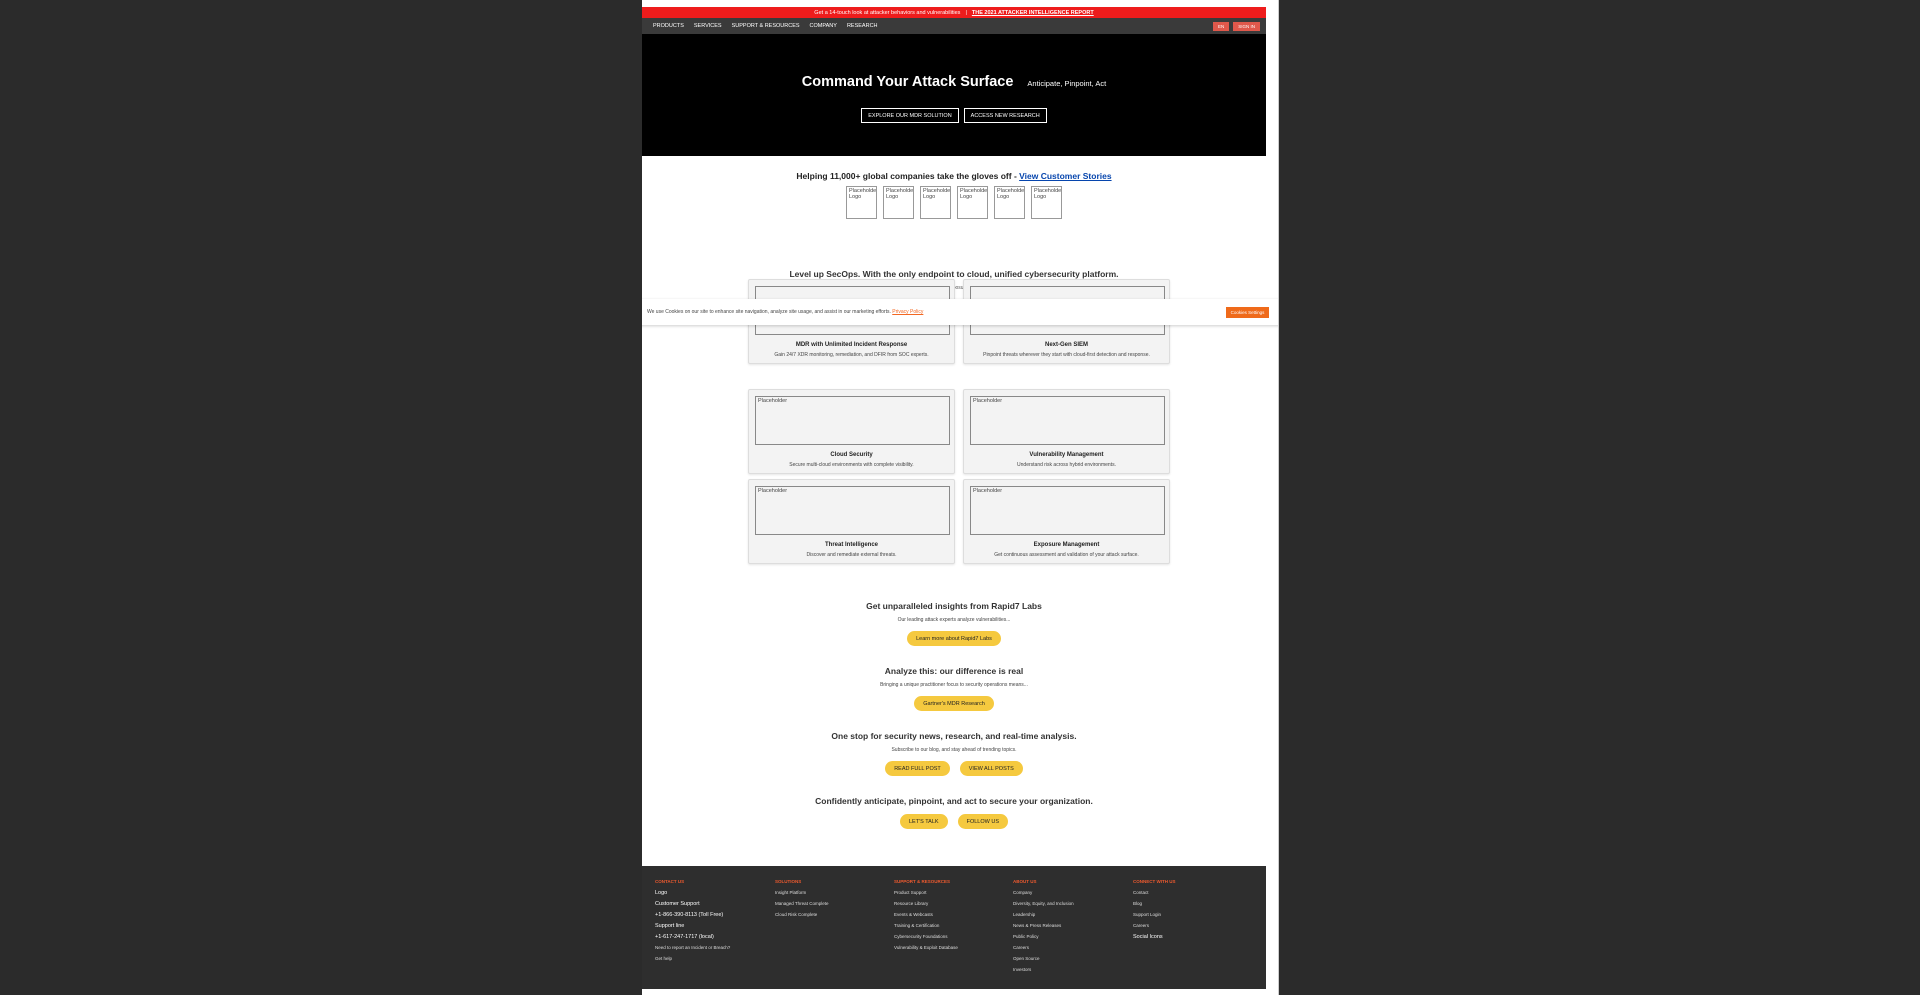 Image resolution: width=1920 pixels, height=995 pixels. What do you see at coordinates (823, 26) in the screenshot?
I see `nav-item-company: COMPANY` at bounding box center [823, 26].